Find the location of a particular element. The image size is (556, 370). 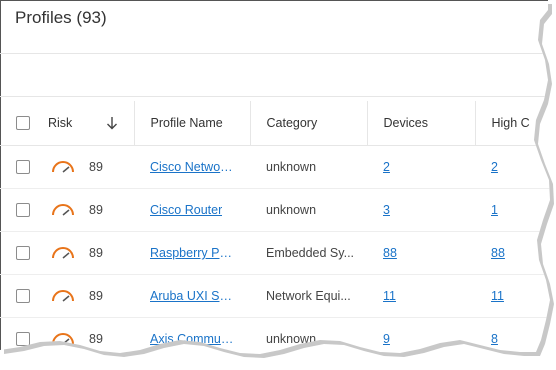

select-all-checkbox is located at coordinates (23, 123).